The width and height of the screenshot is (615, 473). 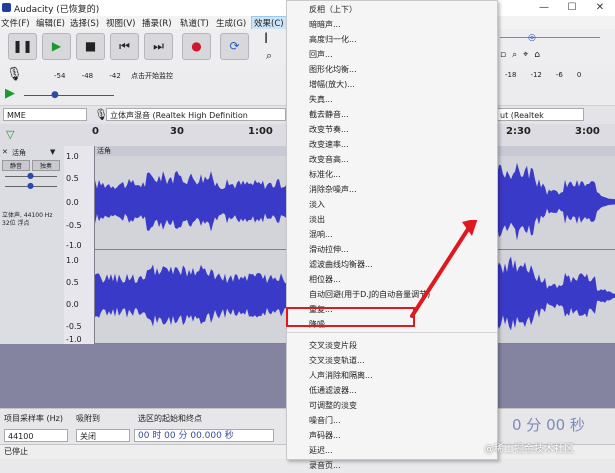 I want to click on host-select: MME, so click(x=45, y=114).